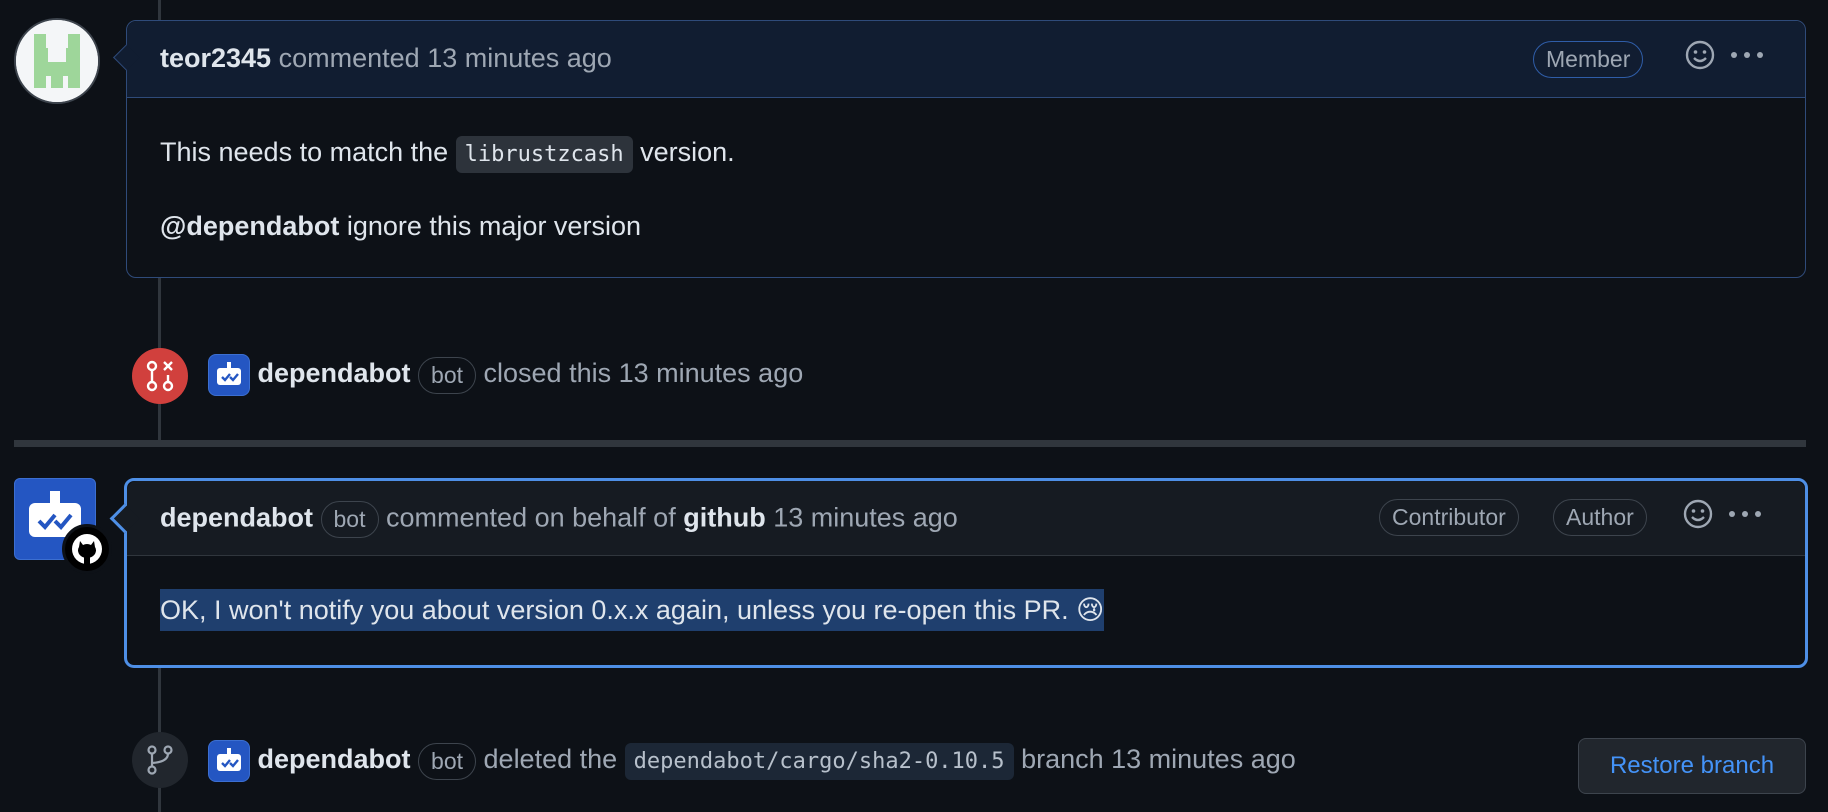 The height and width of the screenshot is (812, 1828). I want to click on comment-action: commented, so click(349, 58).